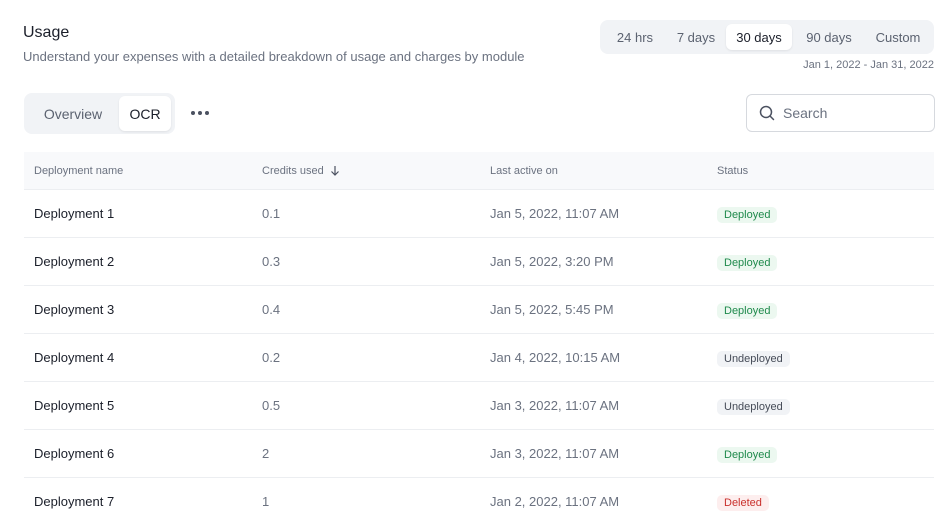 This screenshot has height=515, width=949. Describe the element at coordinates (696, 37) in the screenshot. I see `range-7-days-button: 7 days` at that location.